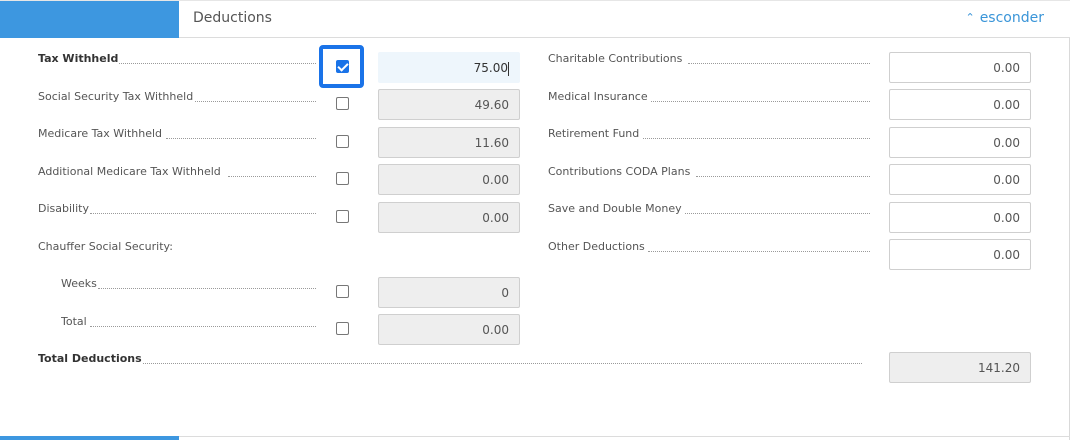  Describe the element at coordinates (449, 329) in the screenshot. I see `input-total: 0.00` at that location.